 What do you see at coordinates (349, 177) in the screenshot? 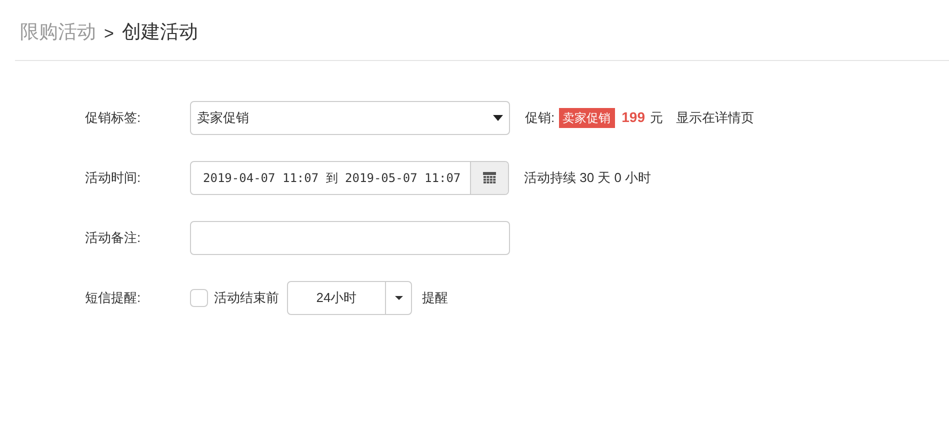
I see `date-range-field: 2019-04-07 11:07 到 2019-05-07 11:07` at bounding box center [349, 177].